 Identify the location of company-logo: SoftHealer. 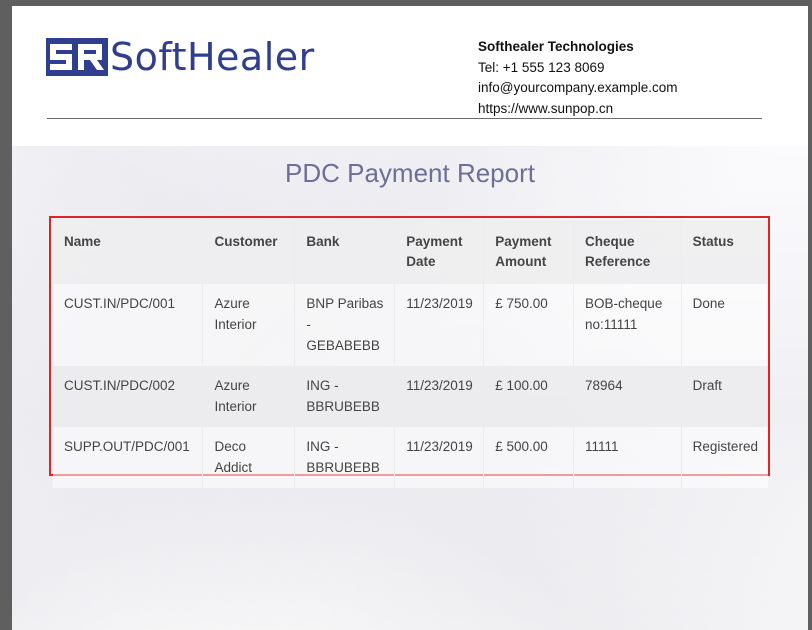
(180, 57).